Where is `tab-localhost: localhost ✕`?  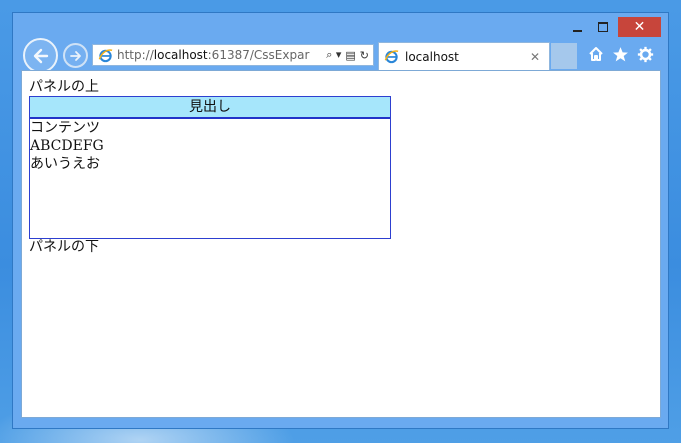
tab-localhost: localhost ✕ is located at coordinates (464, 56).